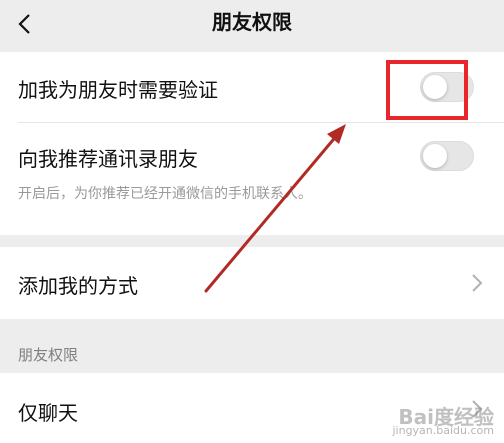 Image resolution: width=504 pixels, height=443 pixels. Describe the element at coordinates (165, 194) in the screenshot. I see `recommend-hint: 开启后，为你推荐已经开通微信的手机联系人。` at that location.